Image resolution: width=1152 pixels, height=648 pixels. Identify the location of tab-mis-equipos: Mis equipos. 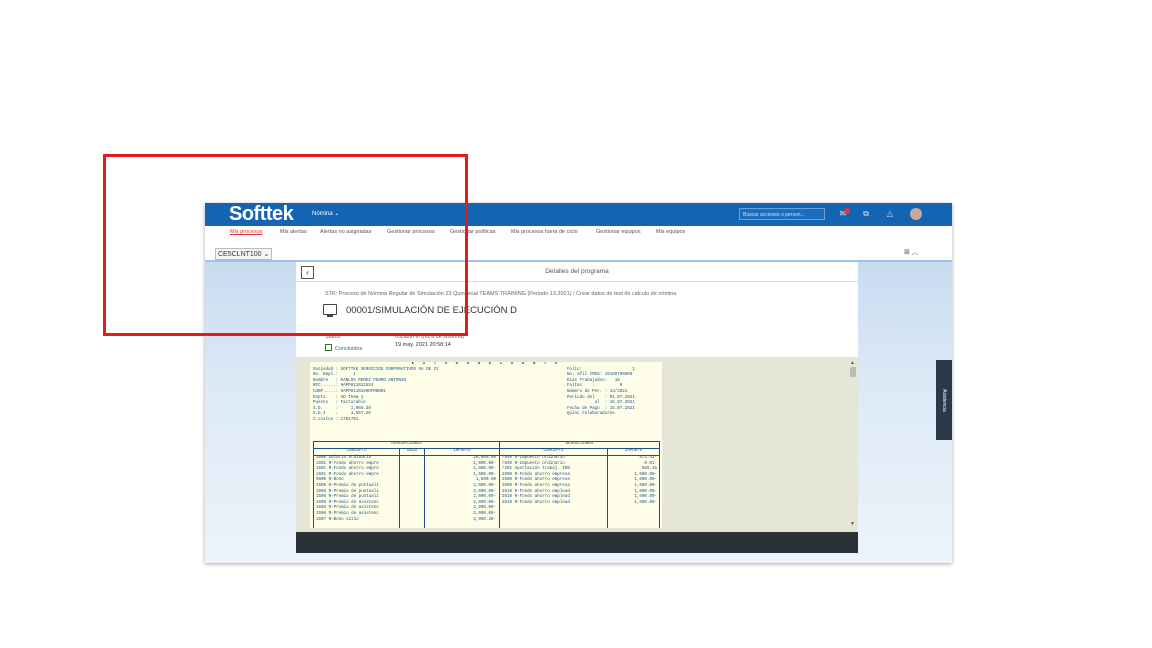
(670, 232).